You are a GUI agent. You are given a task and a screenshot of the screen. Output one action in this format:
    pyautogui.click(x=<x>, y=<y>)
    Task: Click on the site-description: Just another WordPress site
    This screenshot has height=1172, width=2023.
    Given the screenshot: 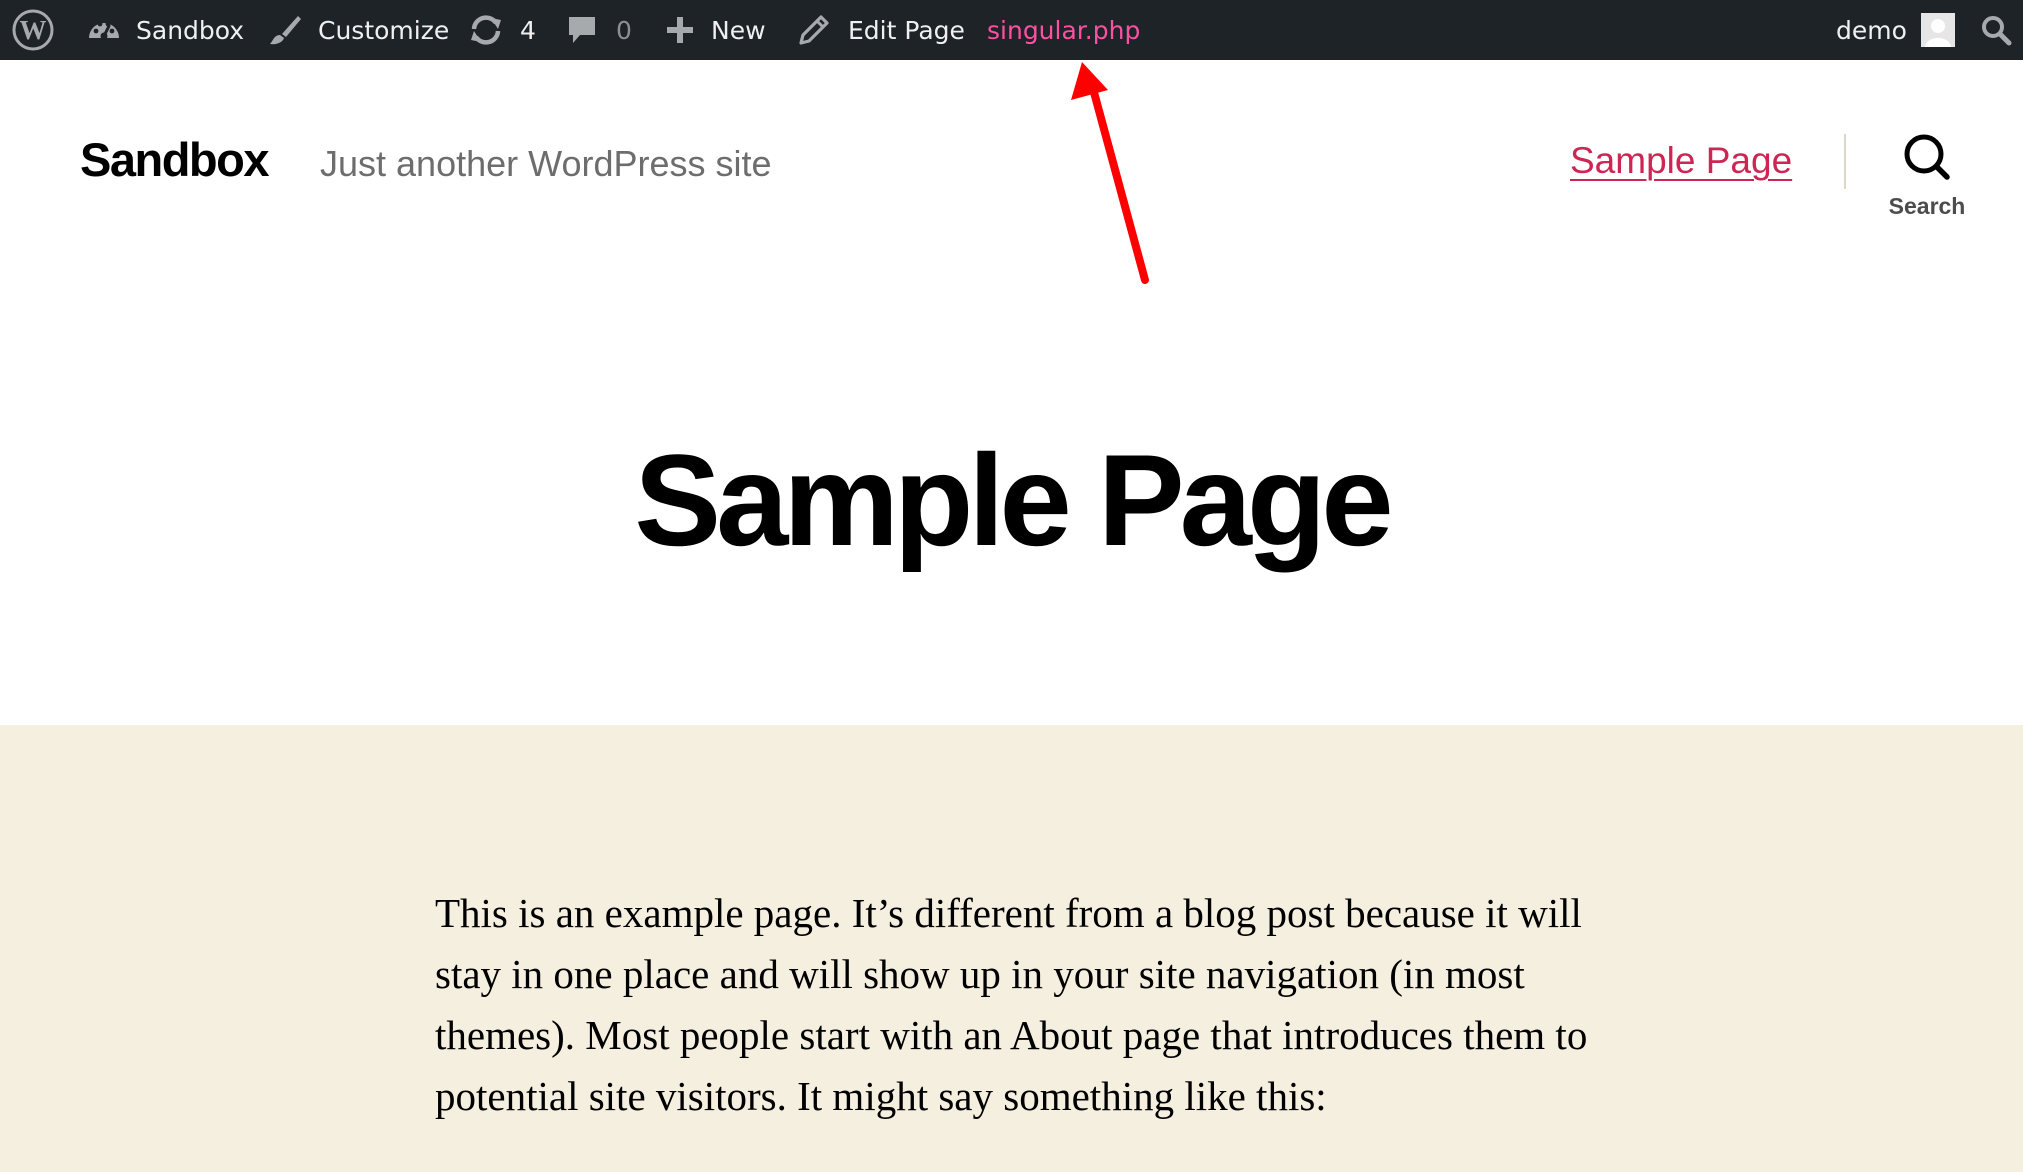 What is the action you would take?
    pyautogui.click(x=546, y=163)
    